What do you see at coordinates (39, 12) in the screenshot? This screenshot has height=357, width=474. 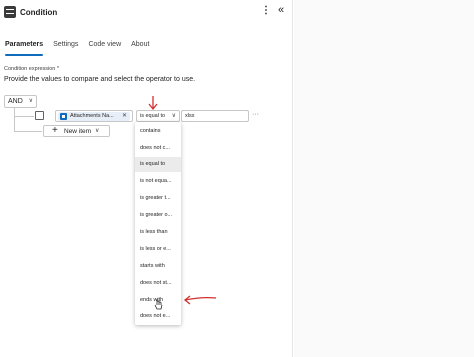 I see `panel-title: Condition` at bounding box center [39, 12].